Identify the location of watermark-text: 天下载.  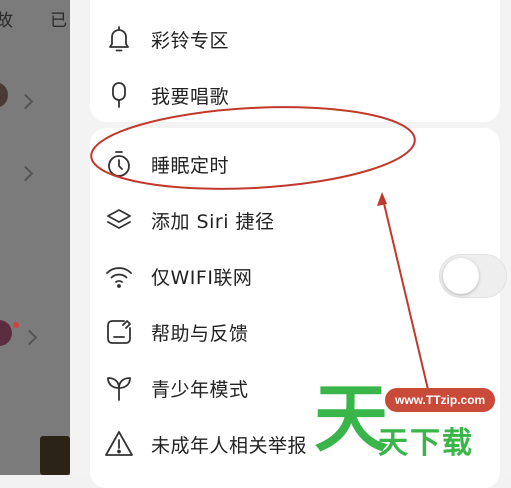
(426, 443).